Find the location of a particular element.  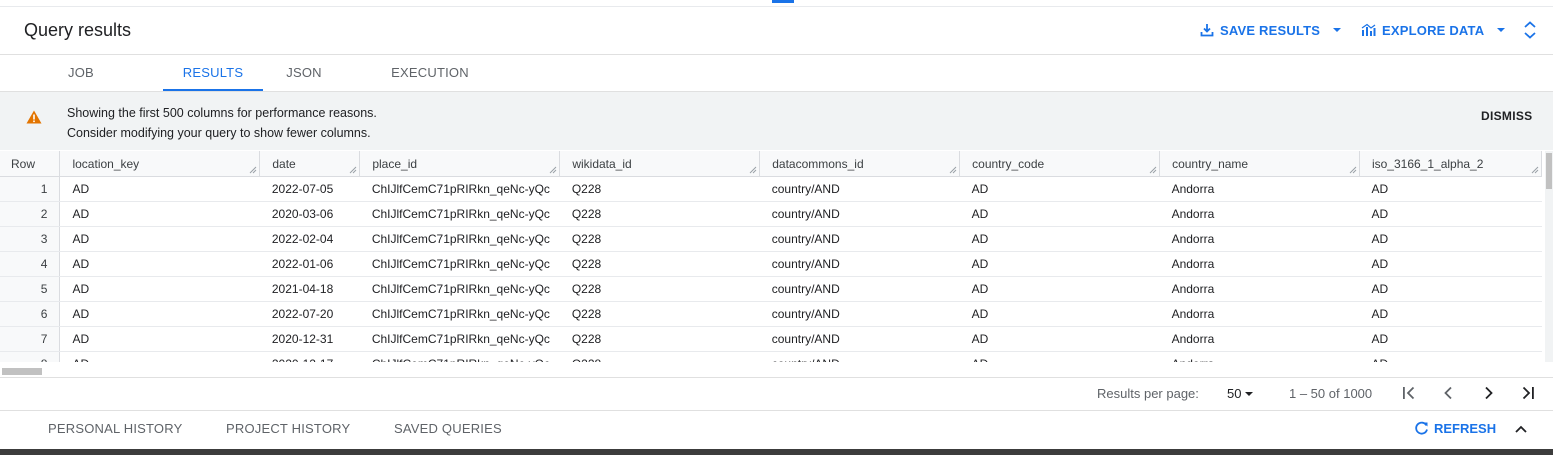

tab-personal-history: PERSONAL HISTORY is located at coordinates (115, 429).